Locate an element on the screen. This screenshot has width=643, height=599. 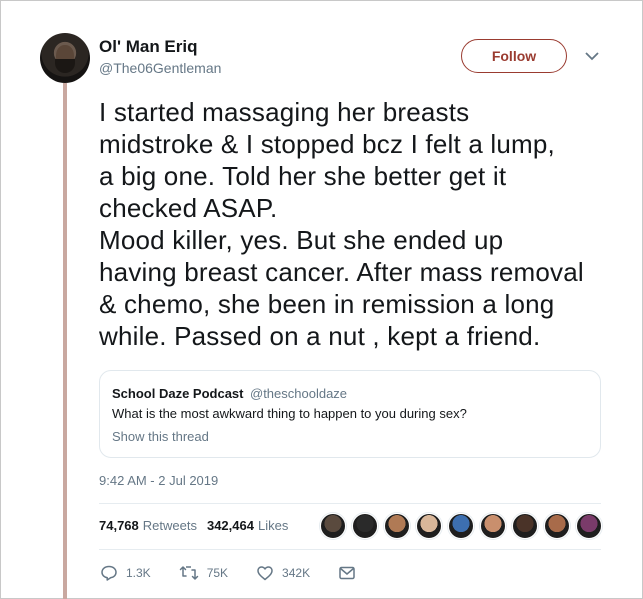
chevron-down-icon is located at coordinates (592, 56).